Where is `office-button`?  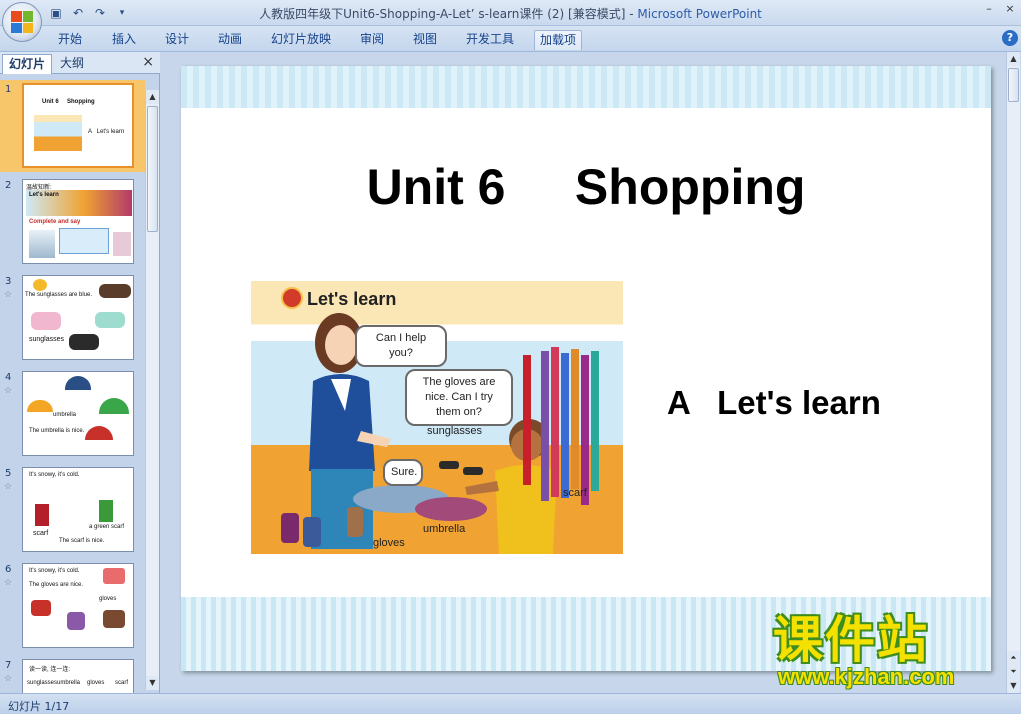
office-button is located at coordinates (22, 22).